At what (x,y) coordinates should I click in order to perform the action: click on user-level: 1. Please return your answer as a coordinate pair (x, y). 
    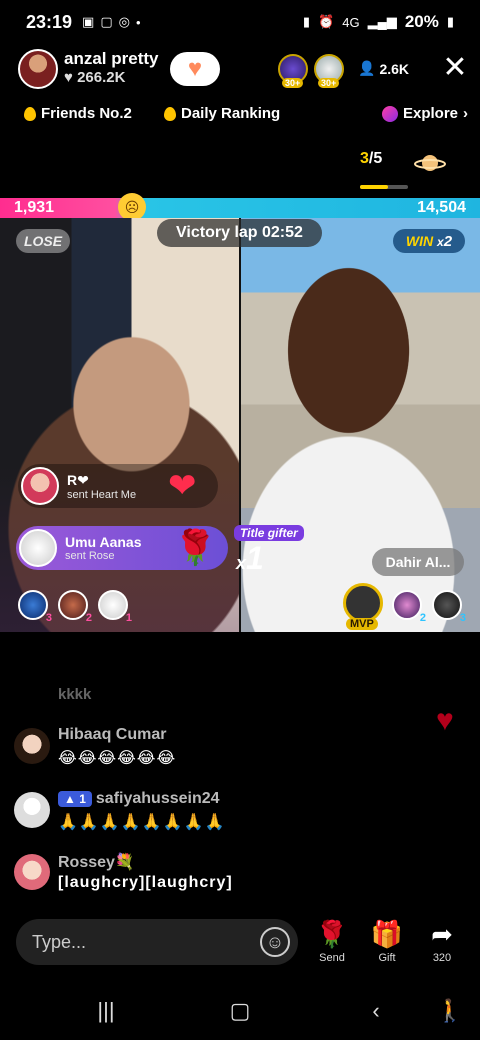
    Looking at the image, I should click on (82, 799).